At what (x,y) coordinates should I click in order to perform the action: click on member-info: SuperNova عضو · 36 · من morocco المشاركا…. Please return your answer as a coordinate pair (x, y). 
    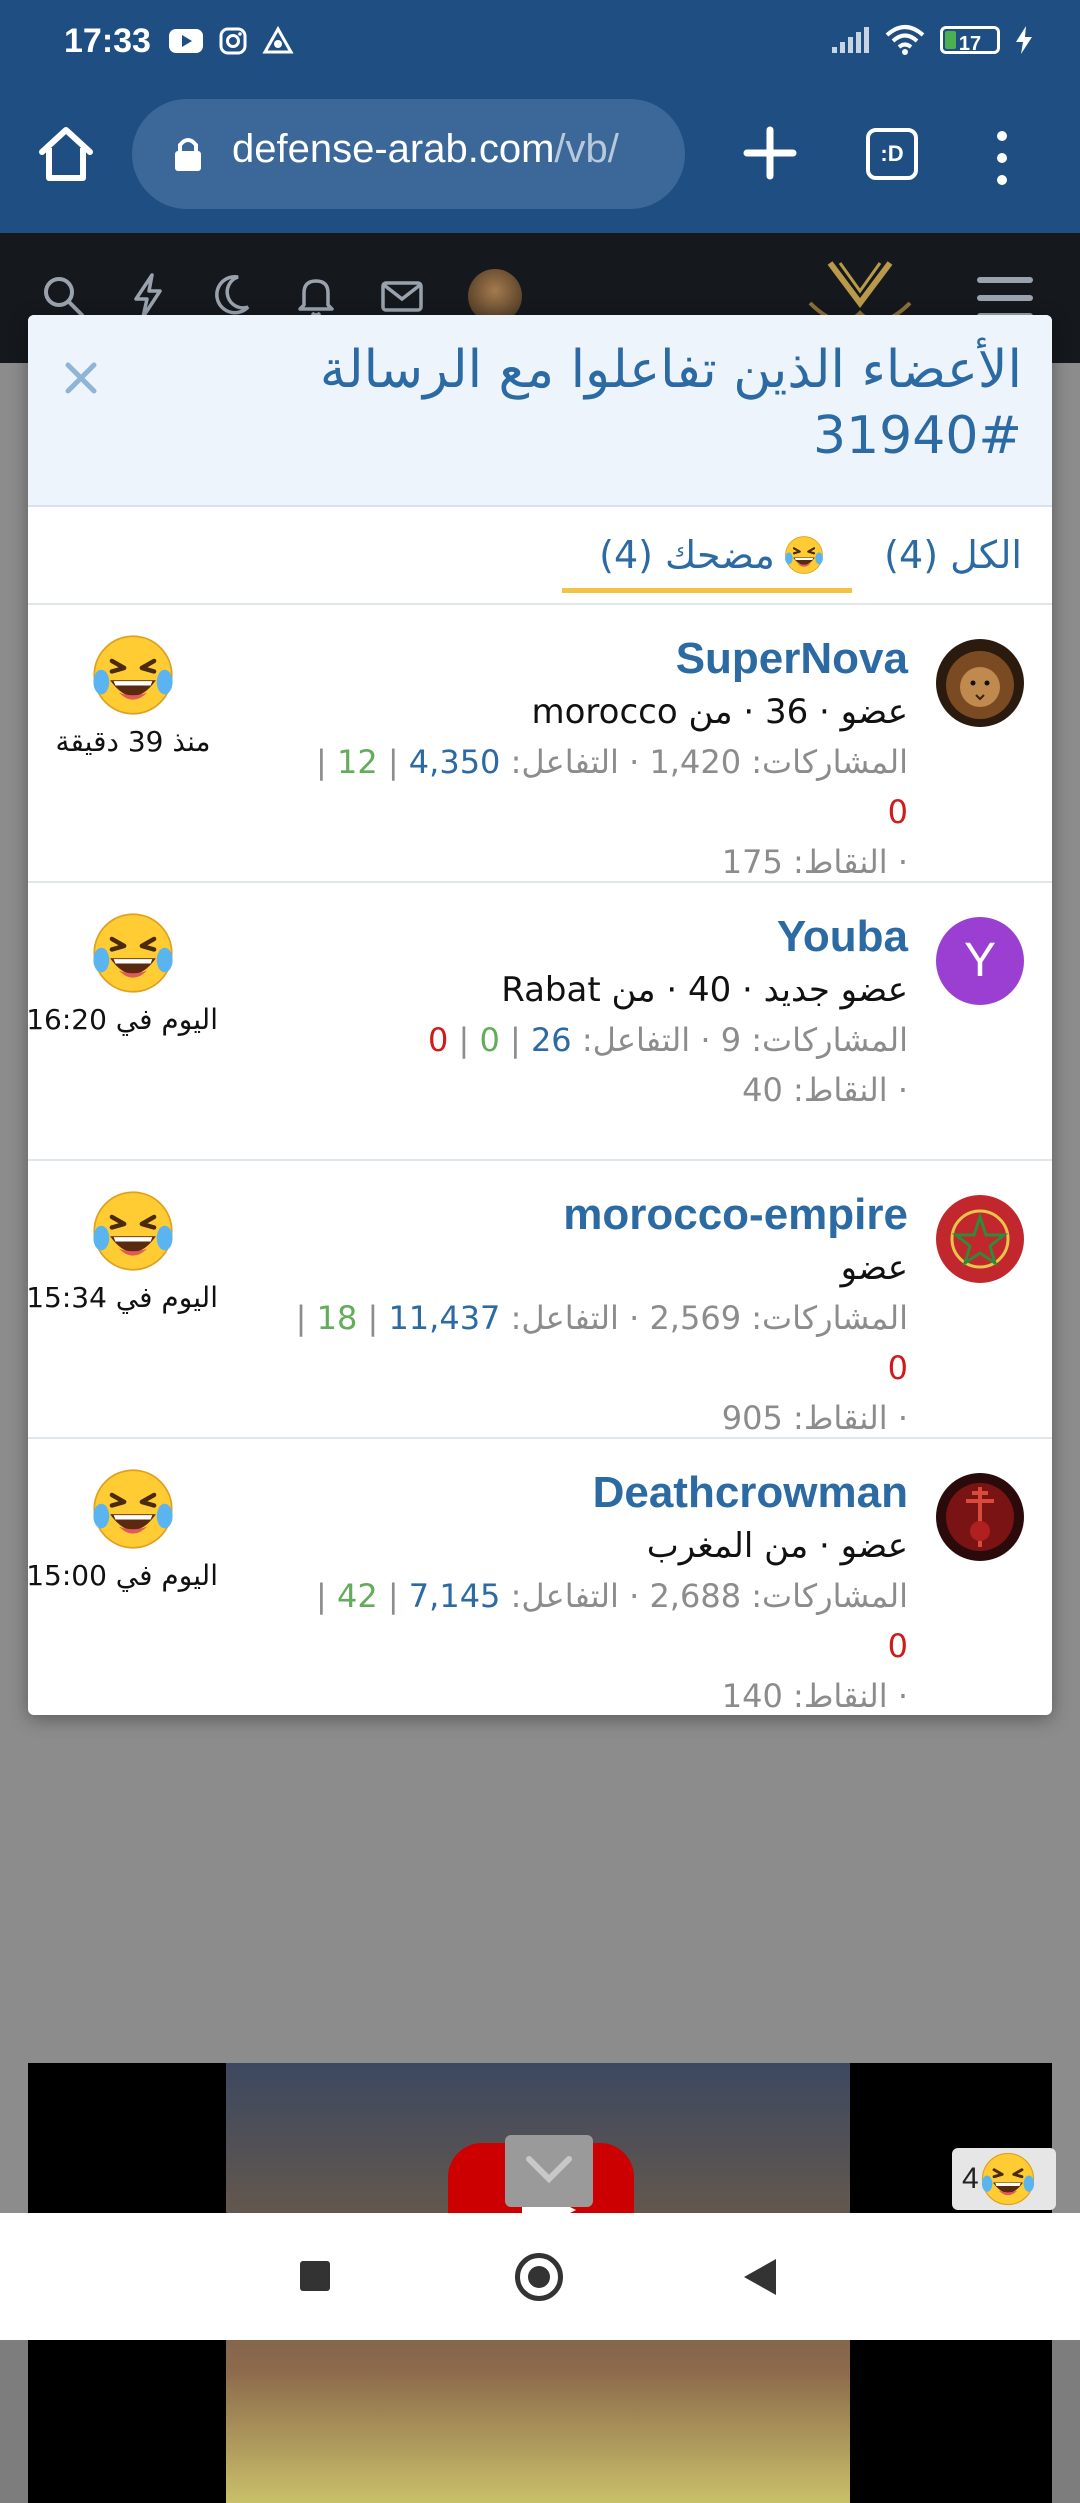
    Looking at the image, I should click on (598, 759).